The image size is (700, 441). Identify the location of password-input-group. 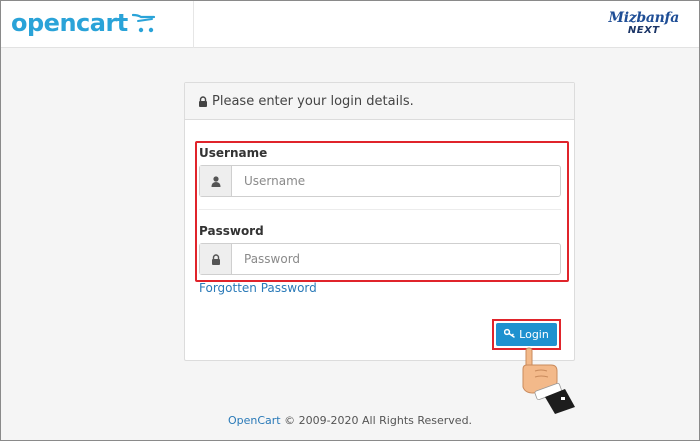
(380, 259).